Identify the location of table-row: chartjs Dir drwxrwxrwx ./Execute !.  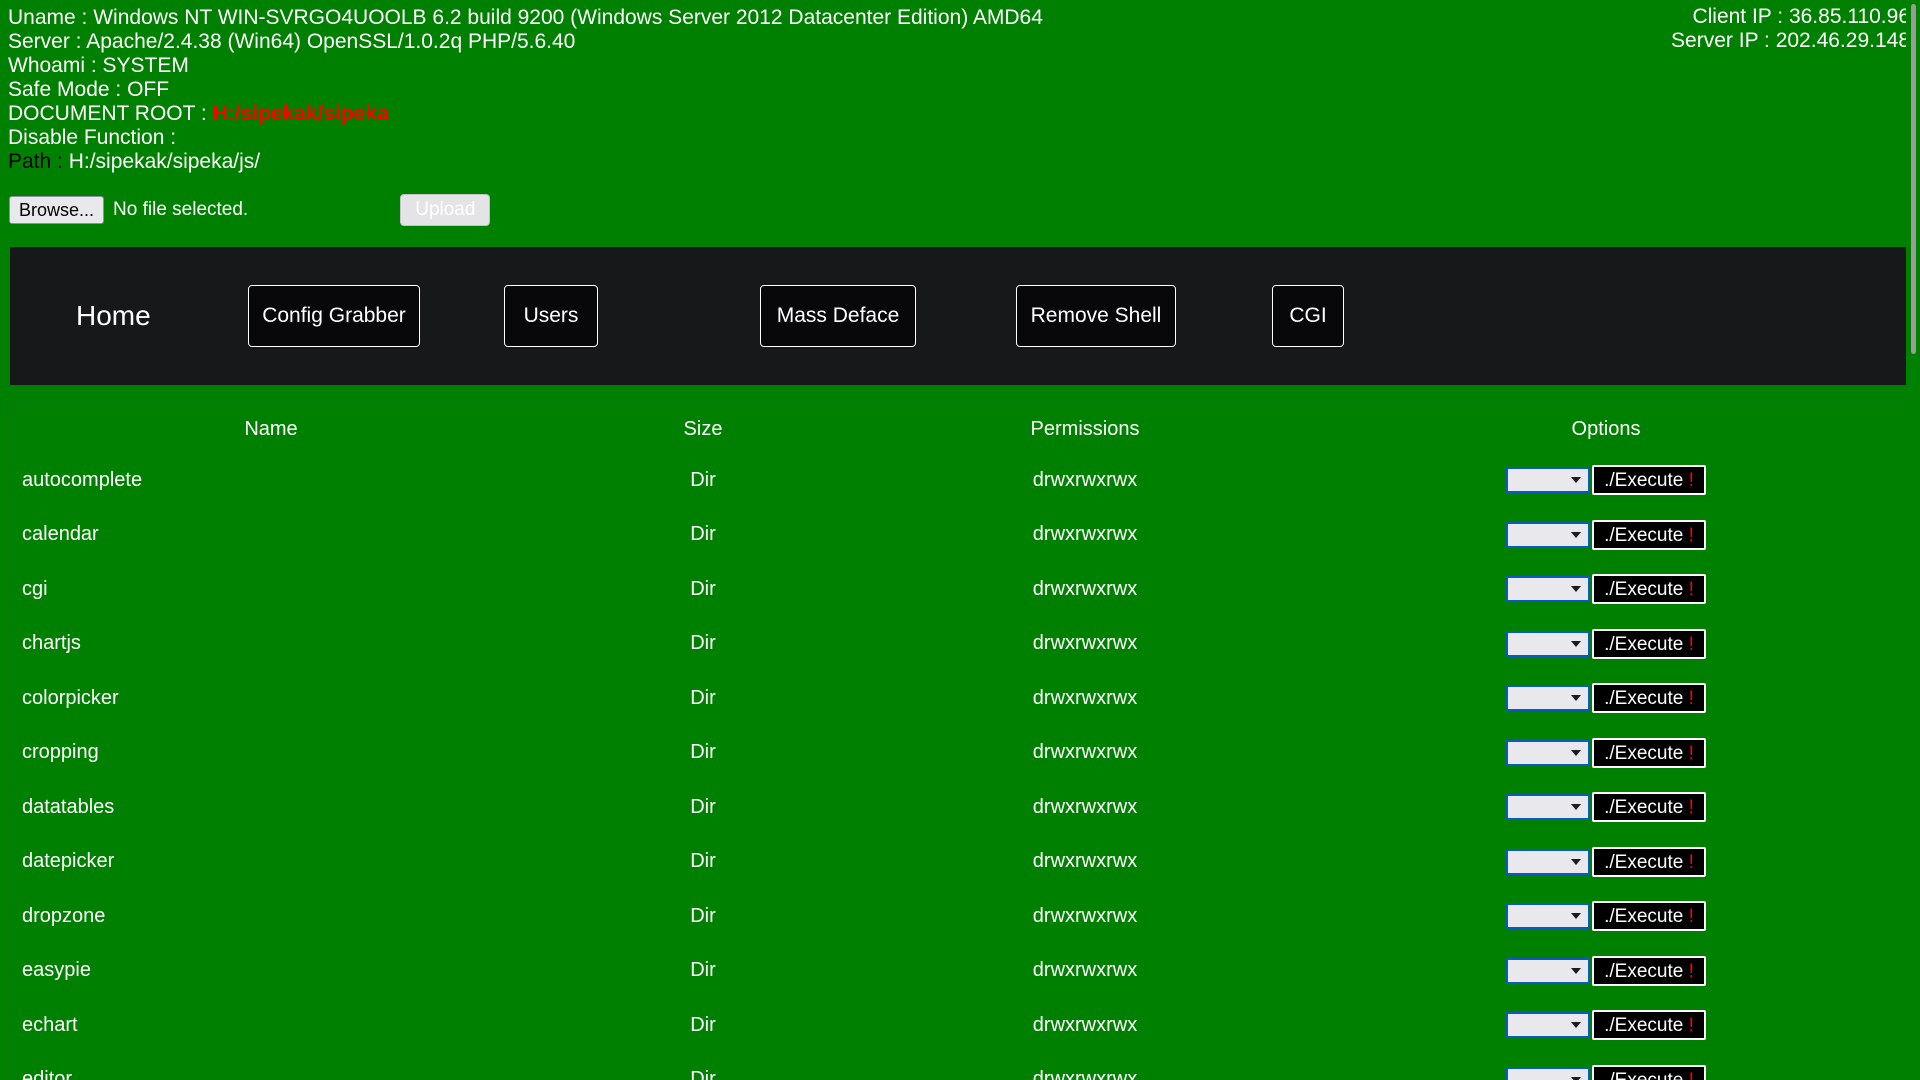
(960, 644).